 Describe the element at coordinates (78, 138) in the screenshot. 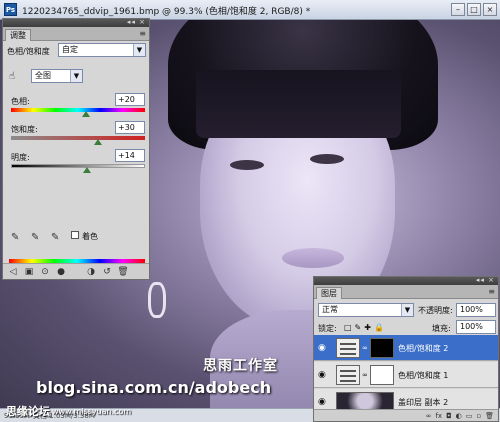

I see `saturation-slider-track` at that location.